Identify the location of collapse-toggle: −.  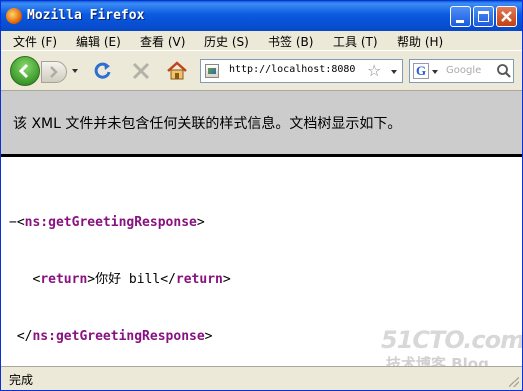
(13, 222).